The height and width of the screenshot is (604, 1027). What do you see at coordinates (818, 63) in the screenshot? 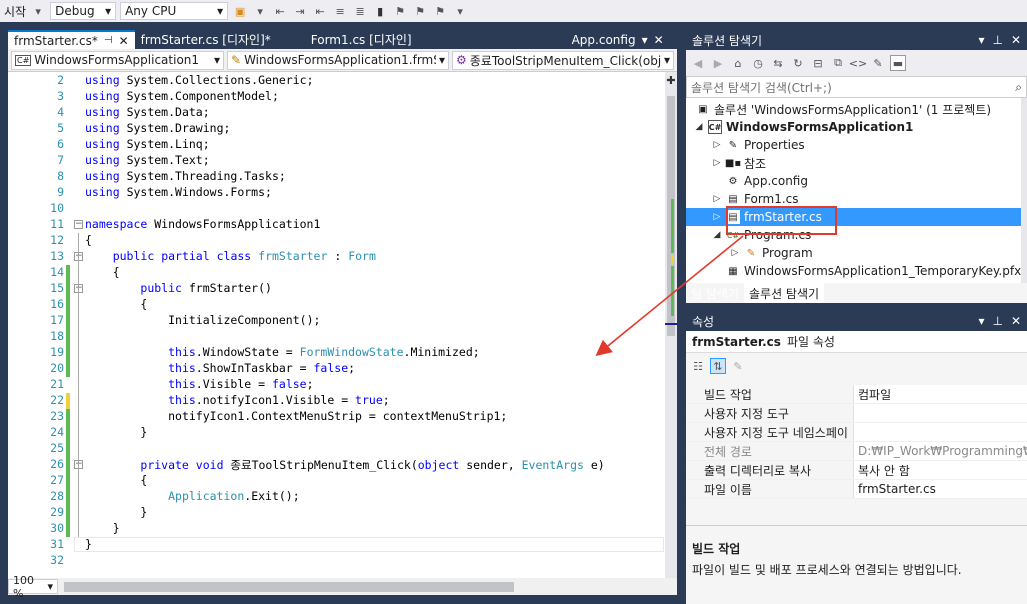
I see `collapse-all-icon: ⊟` at bounding box center [818, 63].